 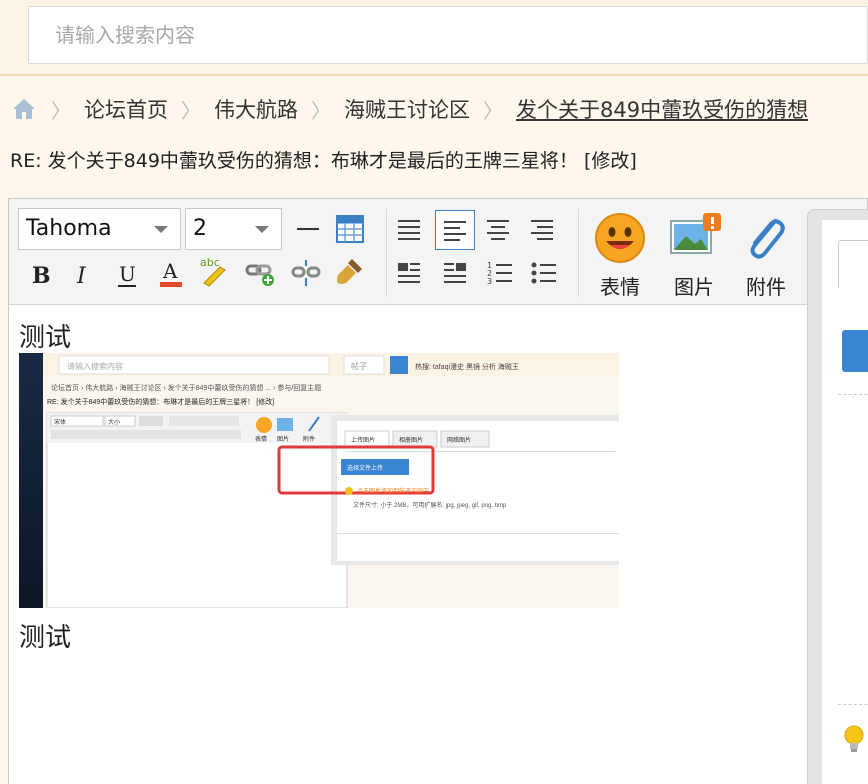 I want to click on svg-text: B, so click(x=41, y=275).